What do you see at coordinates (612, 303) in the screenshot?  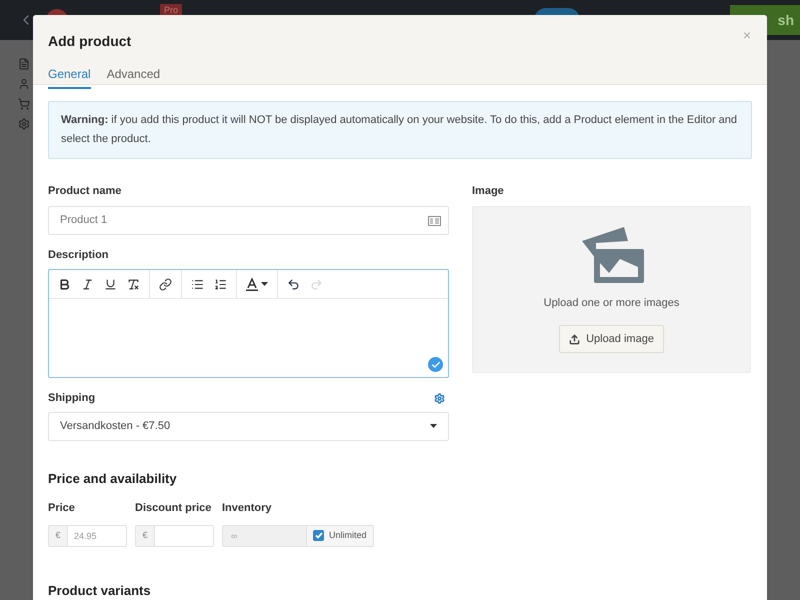 I see `upload-hint: Upload one or more images` at bounding box center [612, 303].